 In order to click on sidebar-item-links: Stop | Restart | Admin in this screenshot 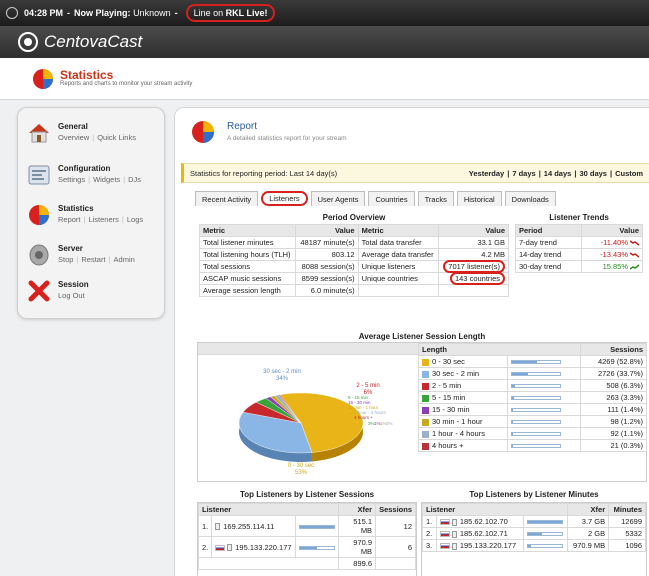, I will do `click(96, 259)`.